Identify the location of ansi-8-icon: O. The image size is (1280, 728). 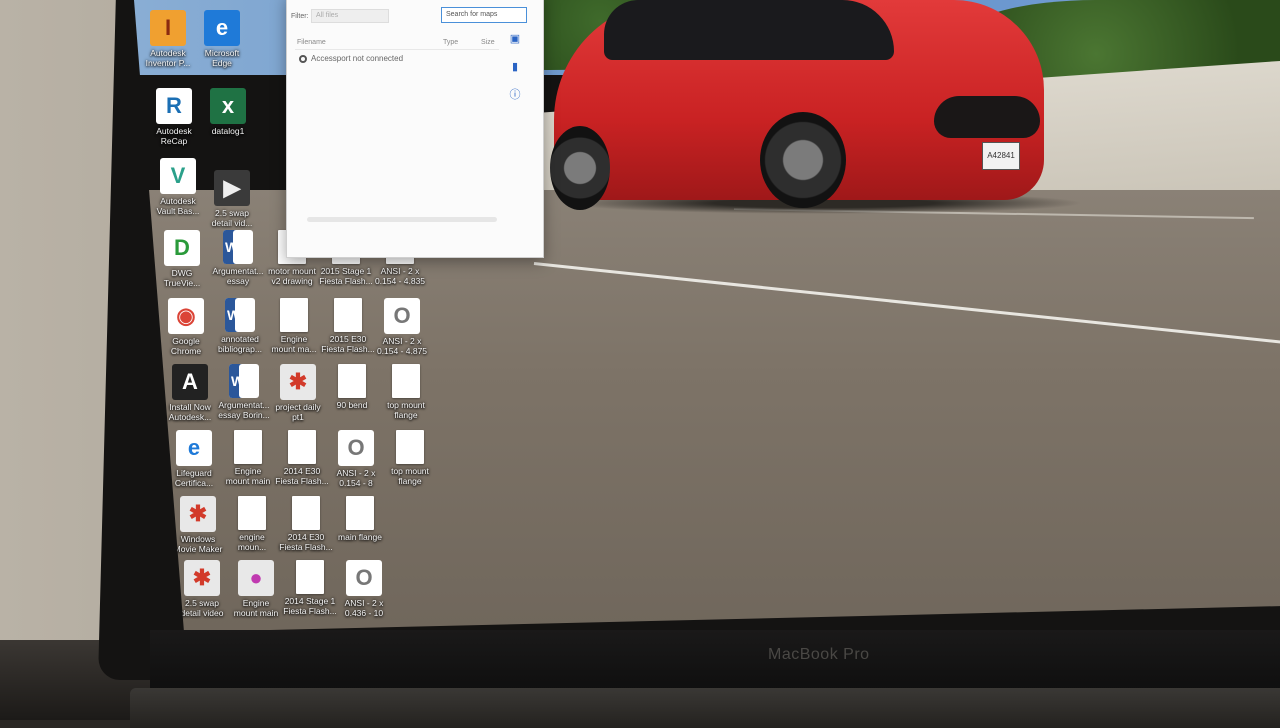
(356, 448).